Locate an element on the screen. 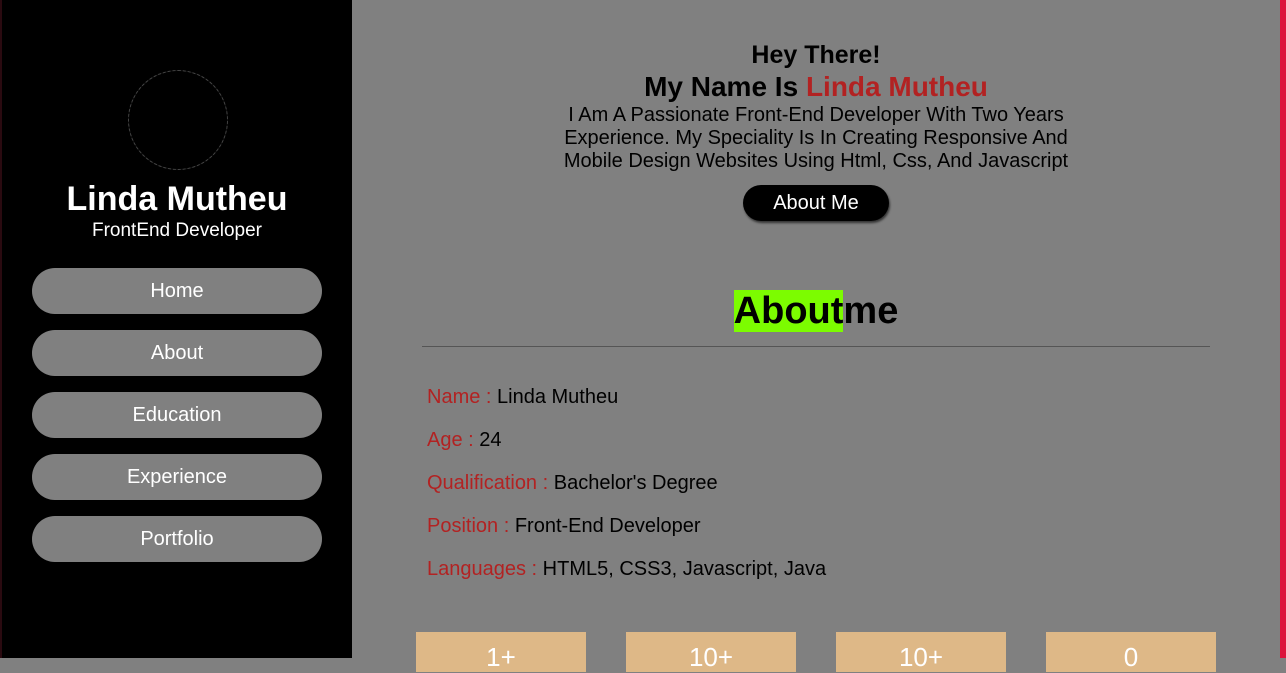 This screenshot has width=1286, height=673. info-row-position: Position : Front-End Developer is located at coordinates (626, 536).